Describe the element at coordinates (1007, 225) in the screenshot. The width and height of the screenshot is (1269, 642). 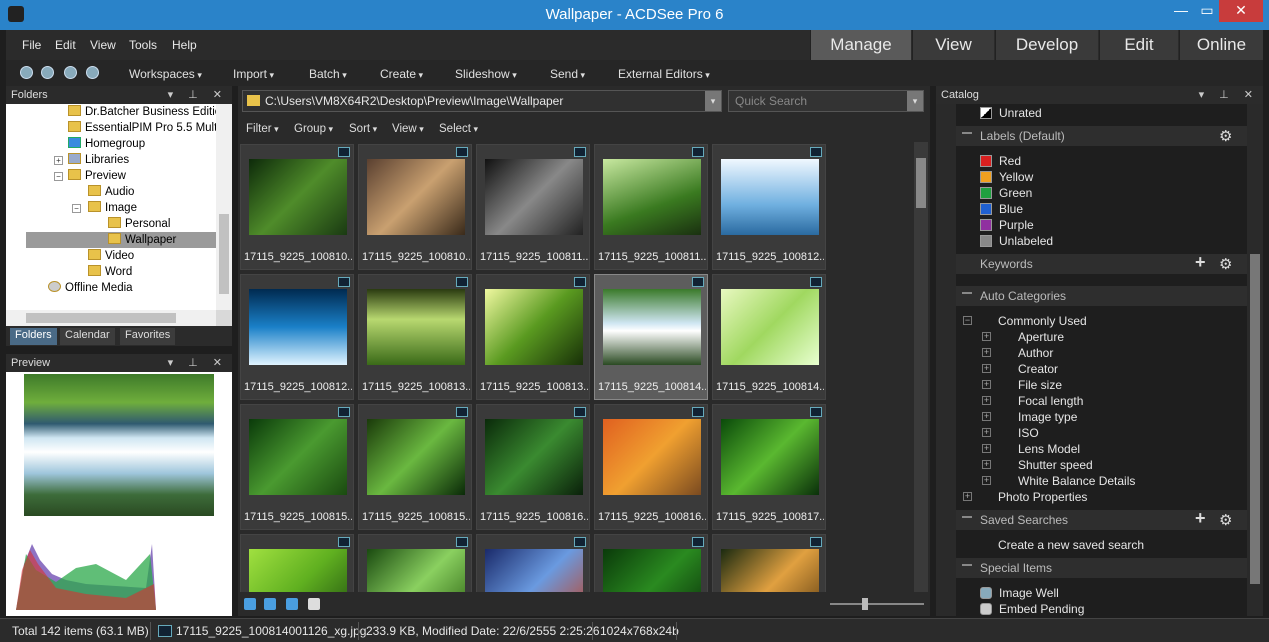
I see `label-purple: Purple` at that location.